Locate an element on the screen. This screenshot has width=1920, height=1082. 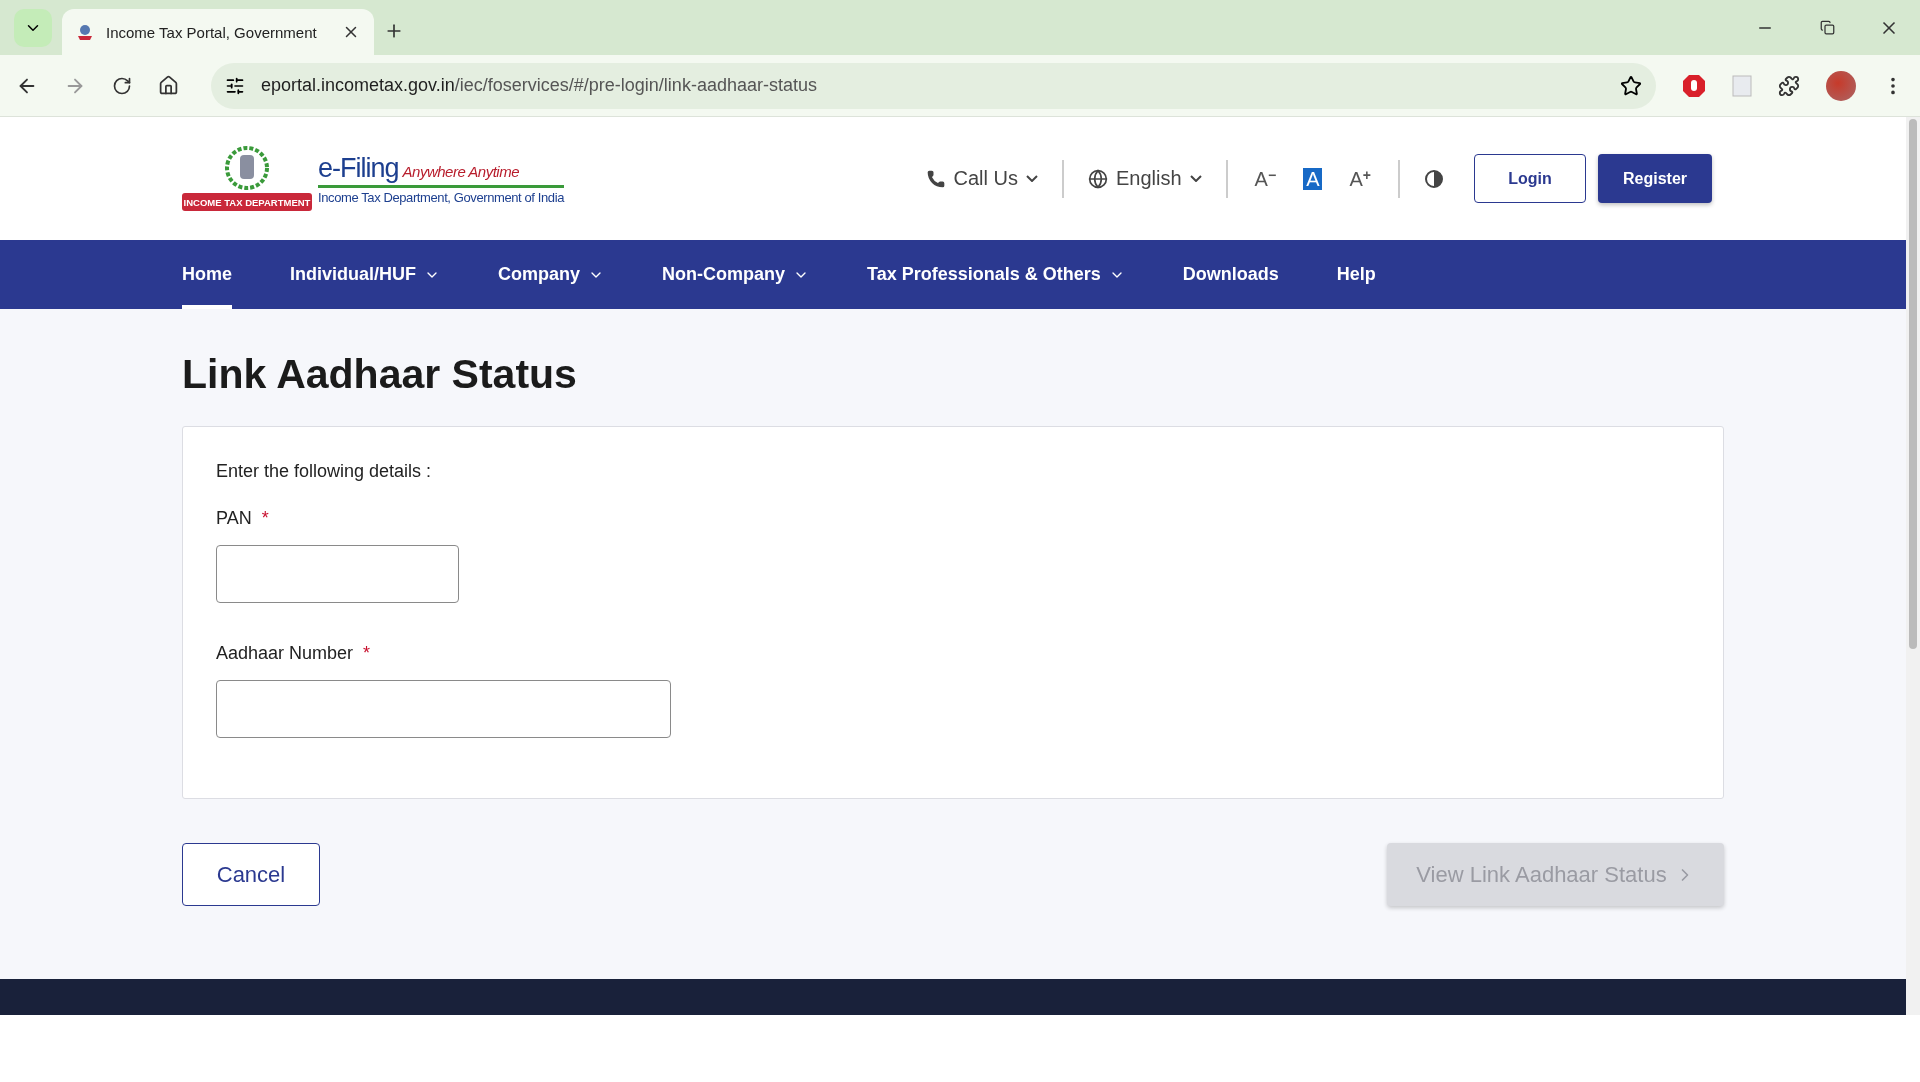
phone-icon is located at coordinates (935, 178).